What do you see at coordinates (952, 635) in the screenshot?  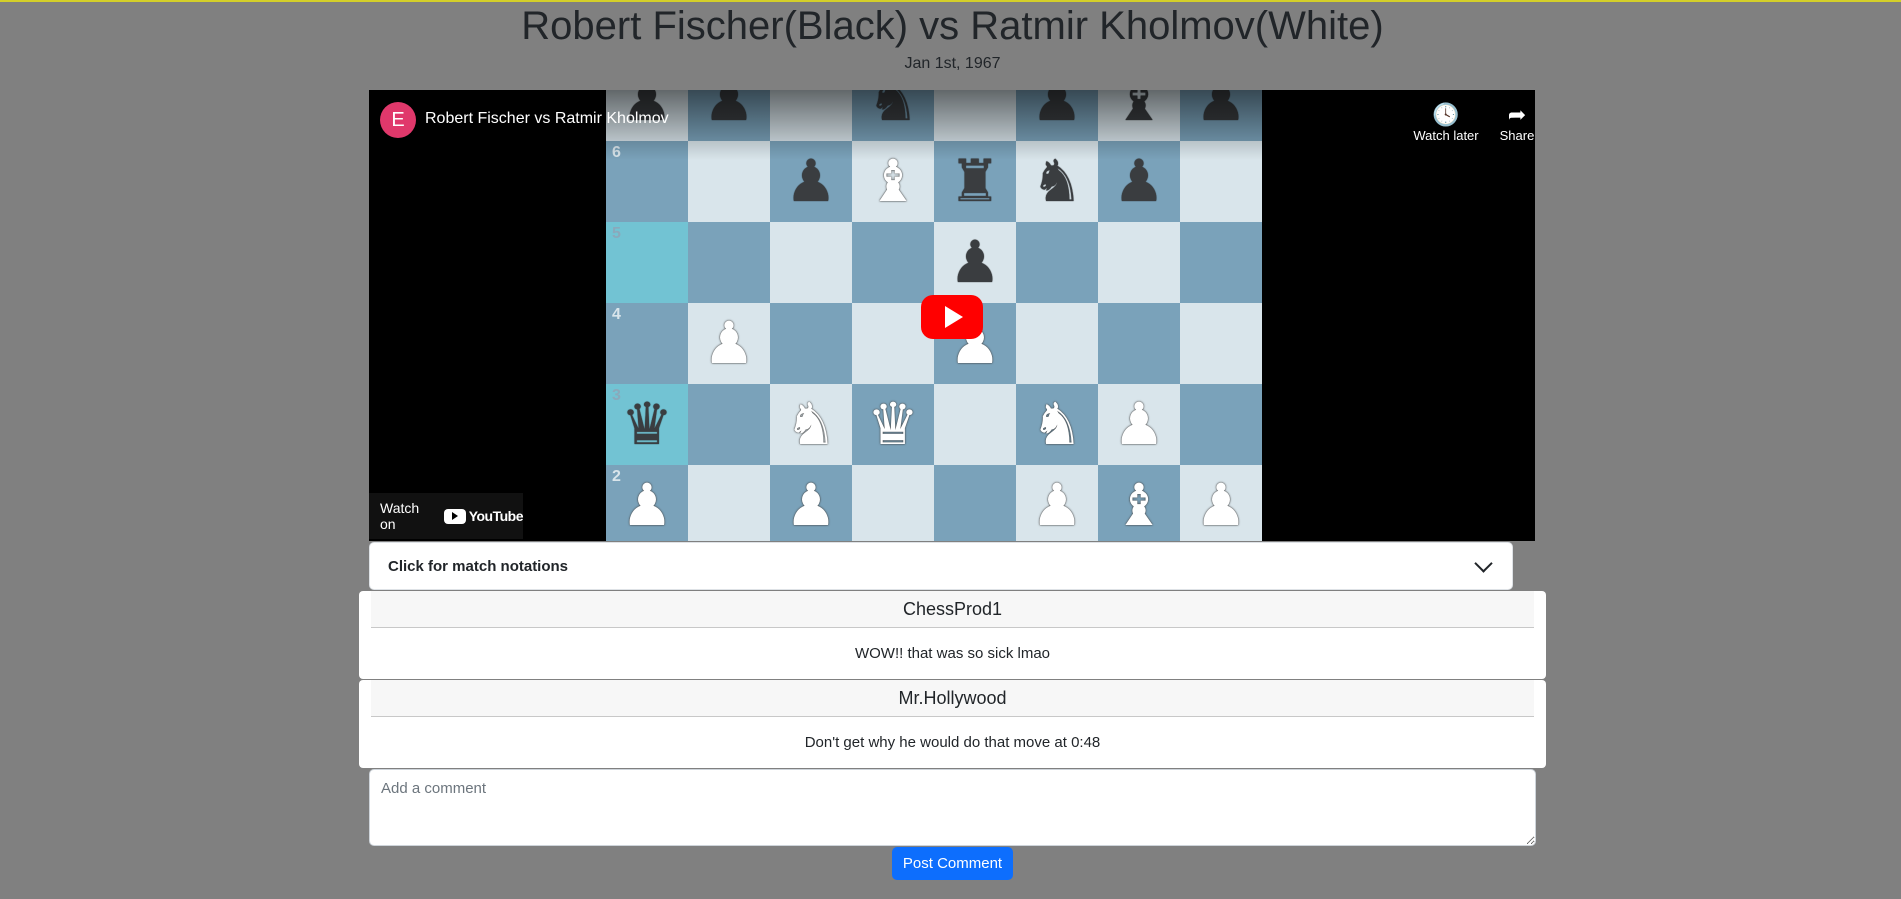 I see `comment-card: ChessProd1 WOW!! that was so sick lmao` at bounding box center [952, 635].